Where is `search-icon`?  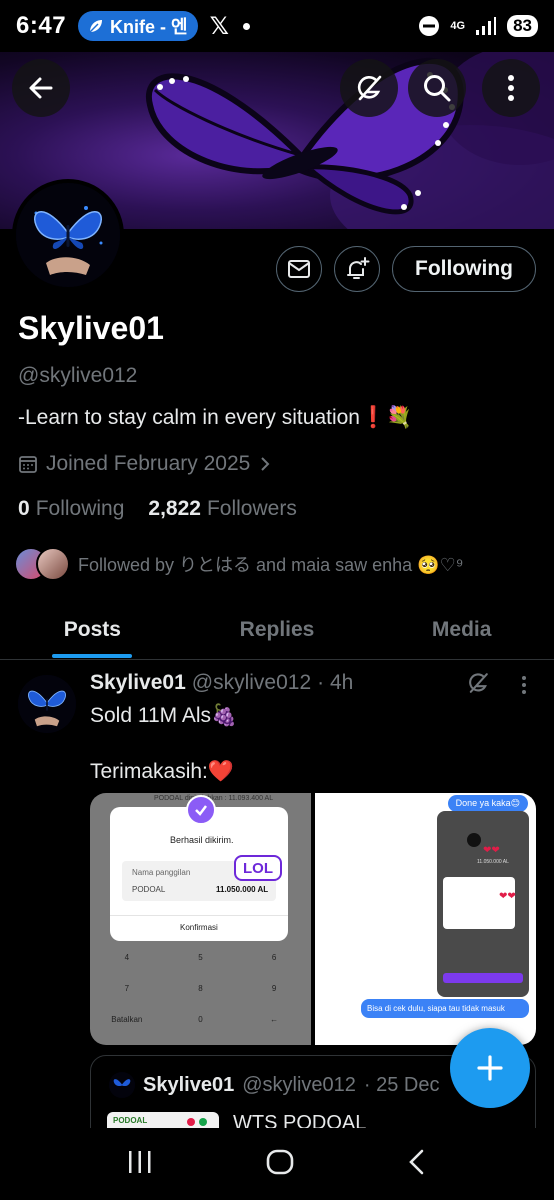 search-icon is located at coordinates (437, 88).